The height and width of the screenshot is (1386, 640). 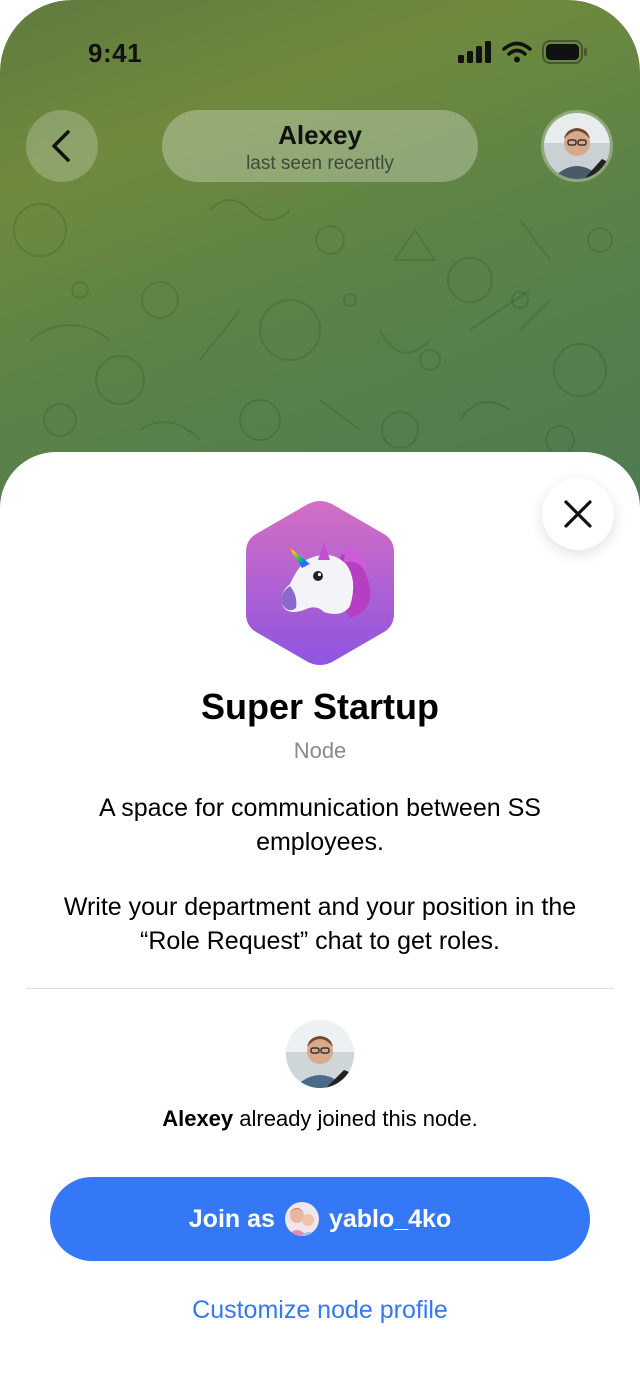 I want to click on member-avatar, so click(x=320, y=1054).